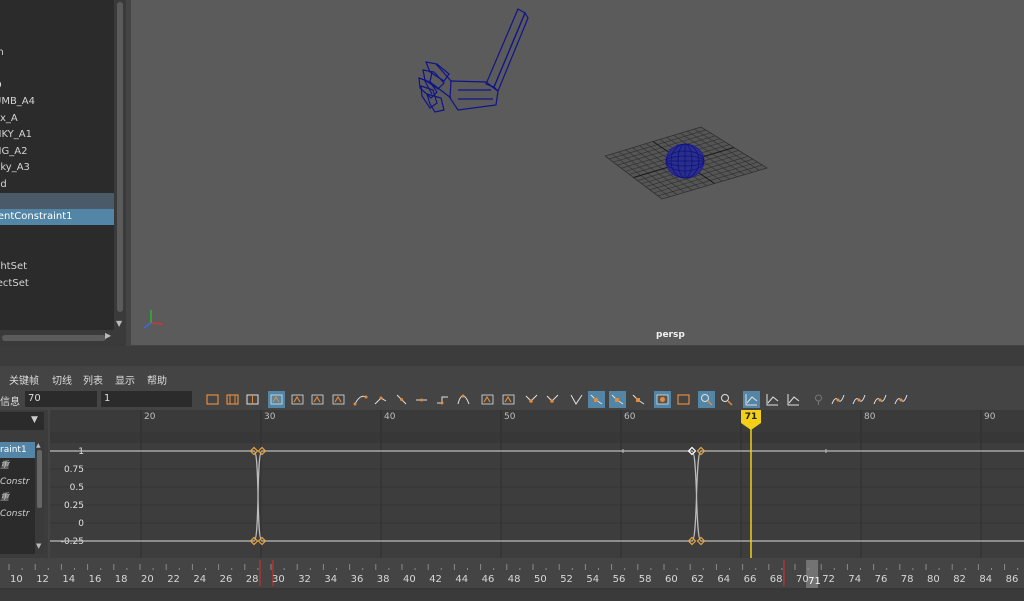  Describe the element at coordinates (146, 399) in the screenshot. I see `value-field` at that location.